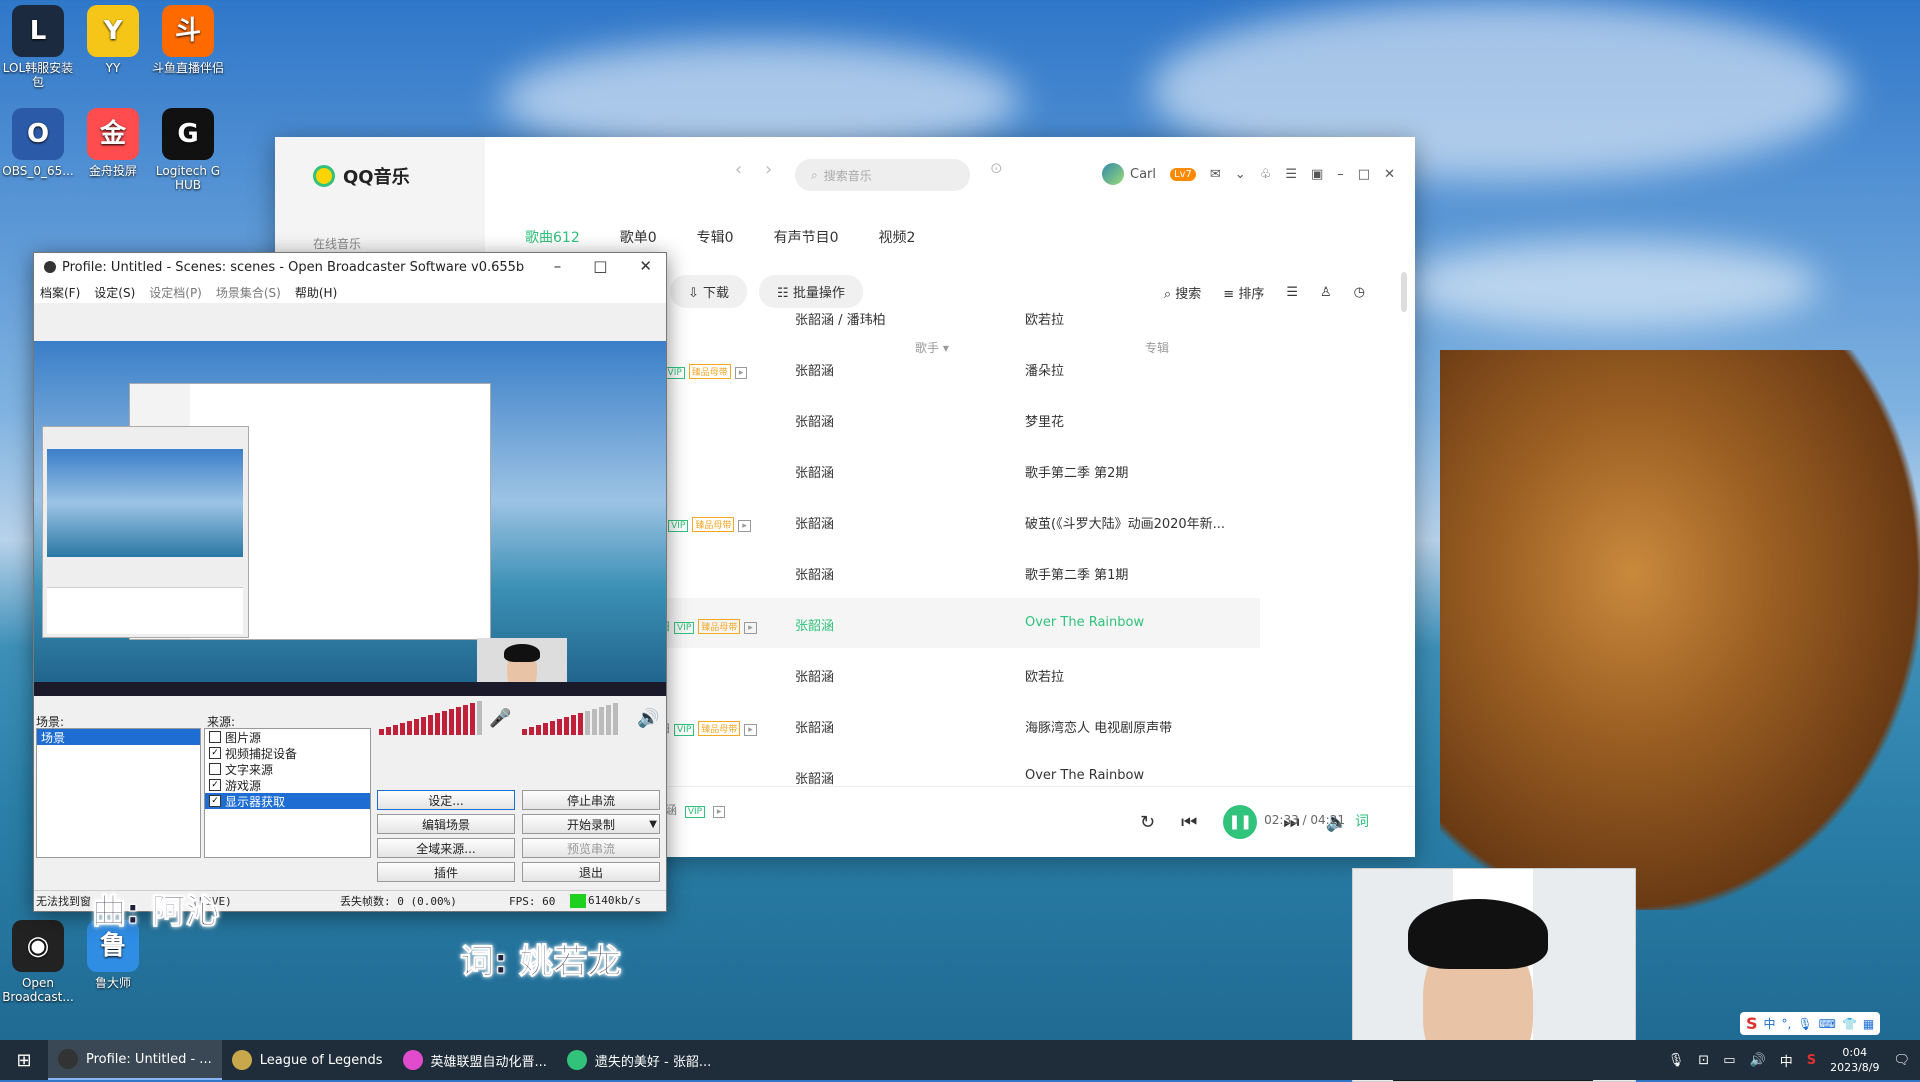  I want to click on song-album: 潘朵拉, so click(1044, 369).